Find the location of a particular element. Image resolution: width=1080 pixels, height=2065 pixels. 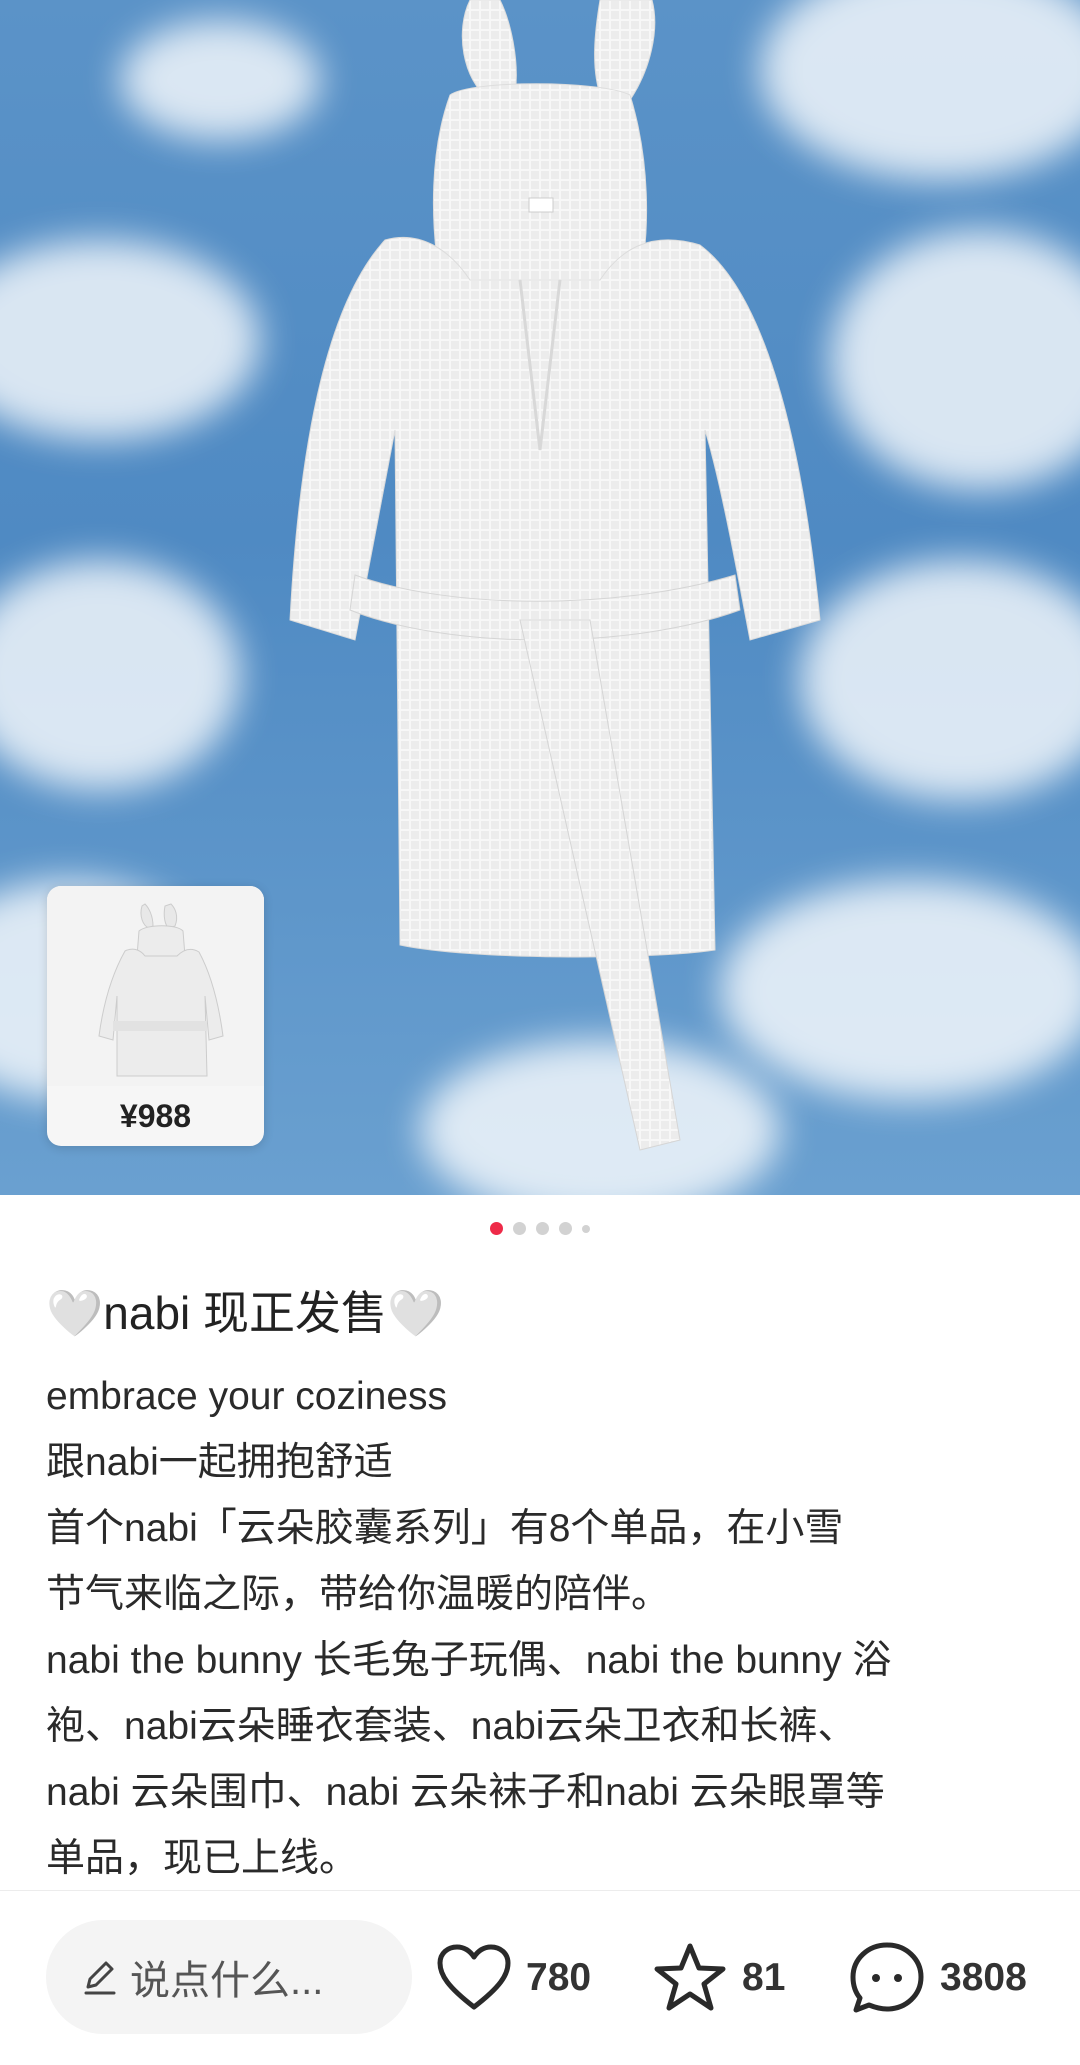

favorite-button: 81 is located at coordinates (718, 1978).